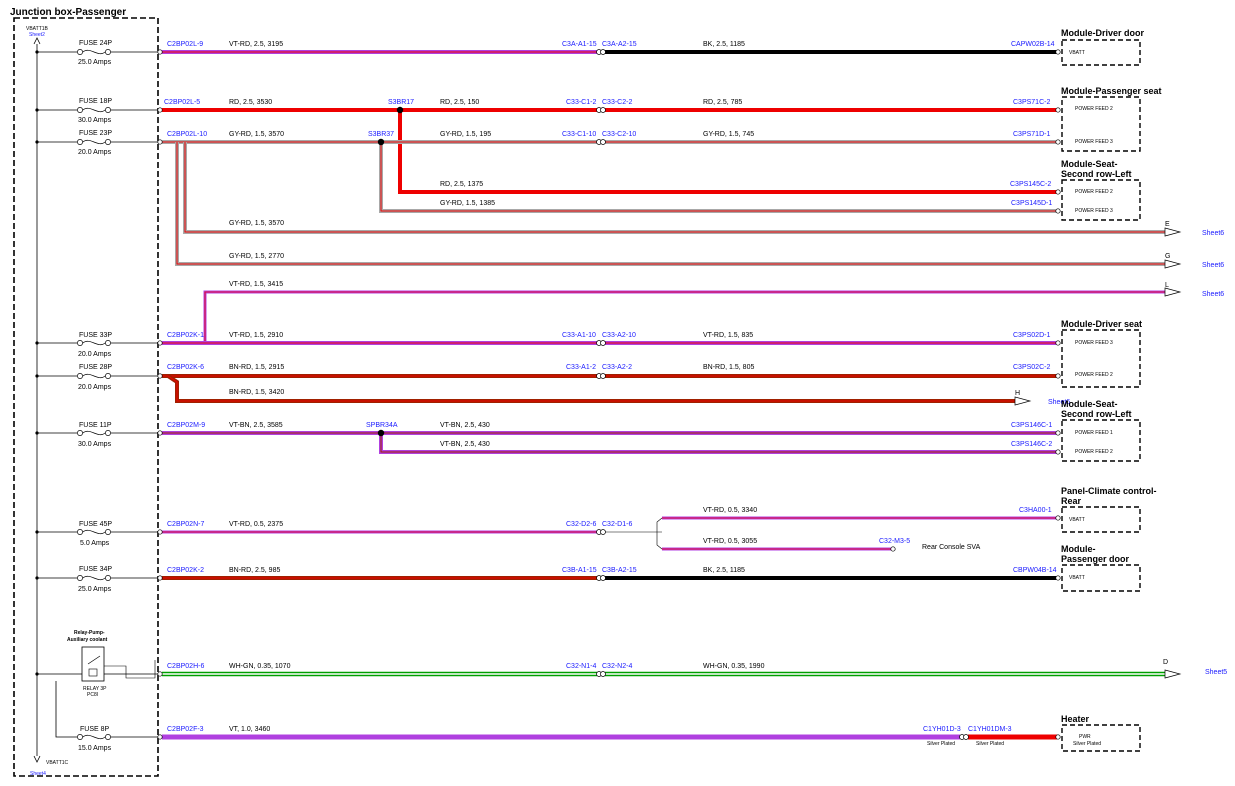 This screenshot has width=1235, height=786. Describe the element at coordinates (1101, 568) in the screenshot. I see `module-passenger-door: Module- Passenger door VBATT` at that location.